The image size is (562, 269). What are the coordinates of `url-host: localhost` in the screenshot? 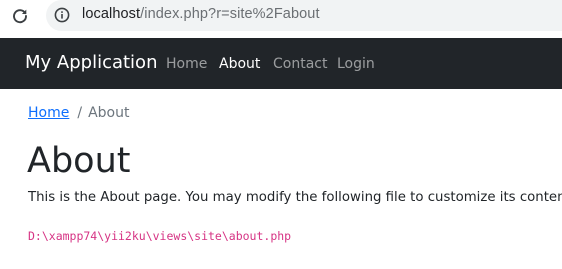 It's located at (111, 14).